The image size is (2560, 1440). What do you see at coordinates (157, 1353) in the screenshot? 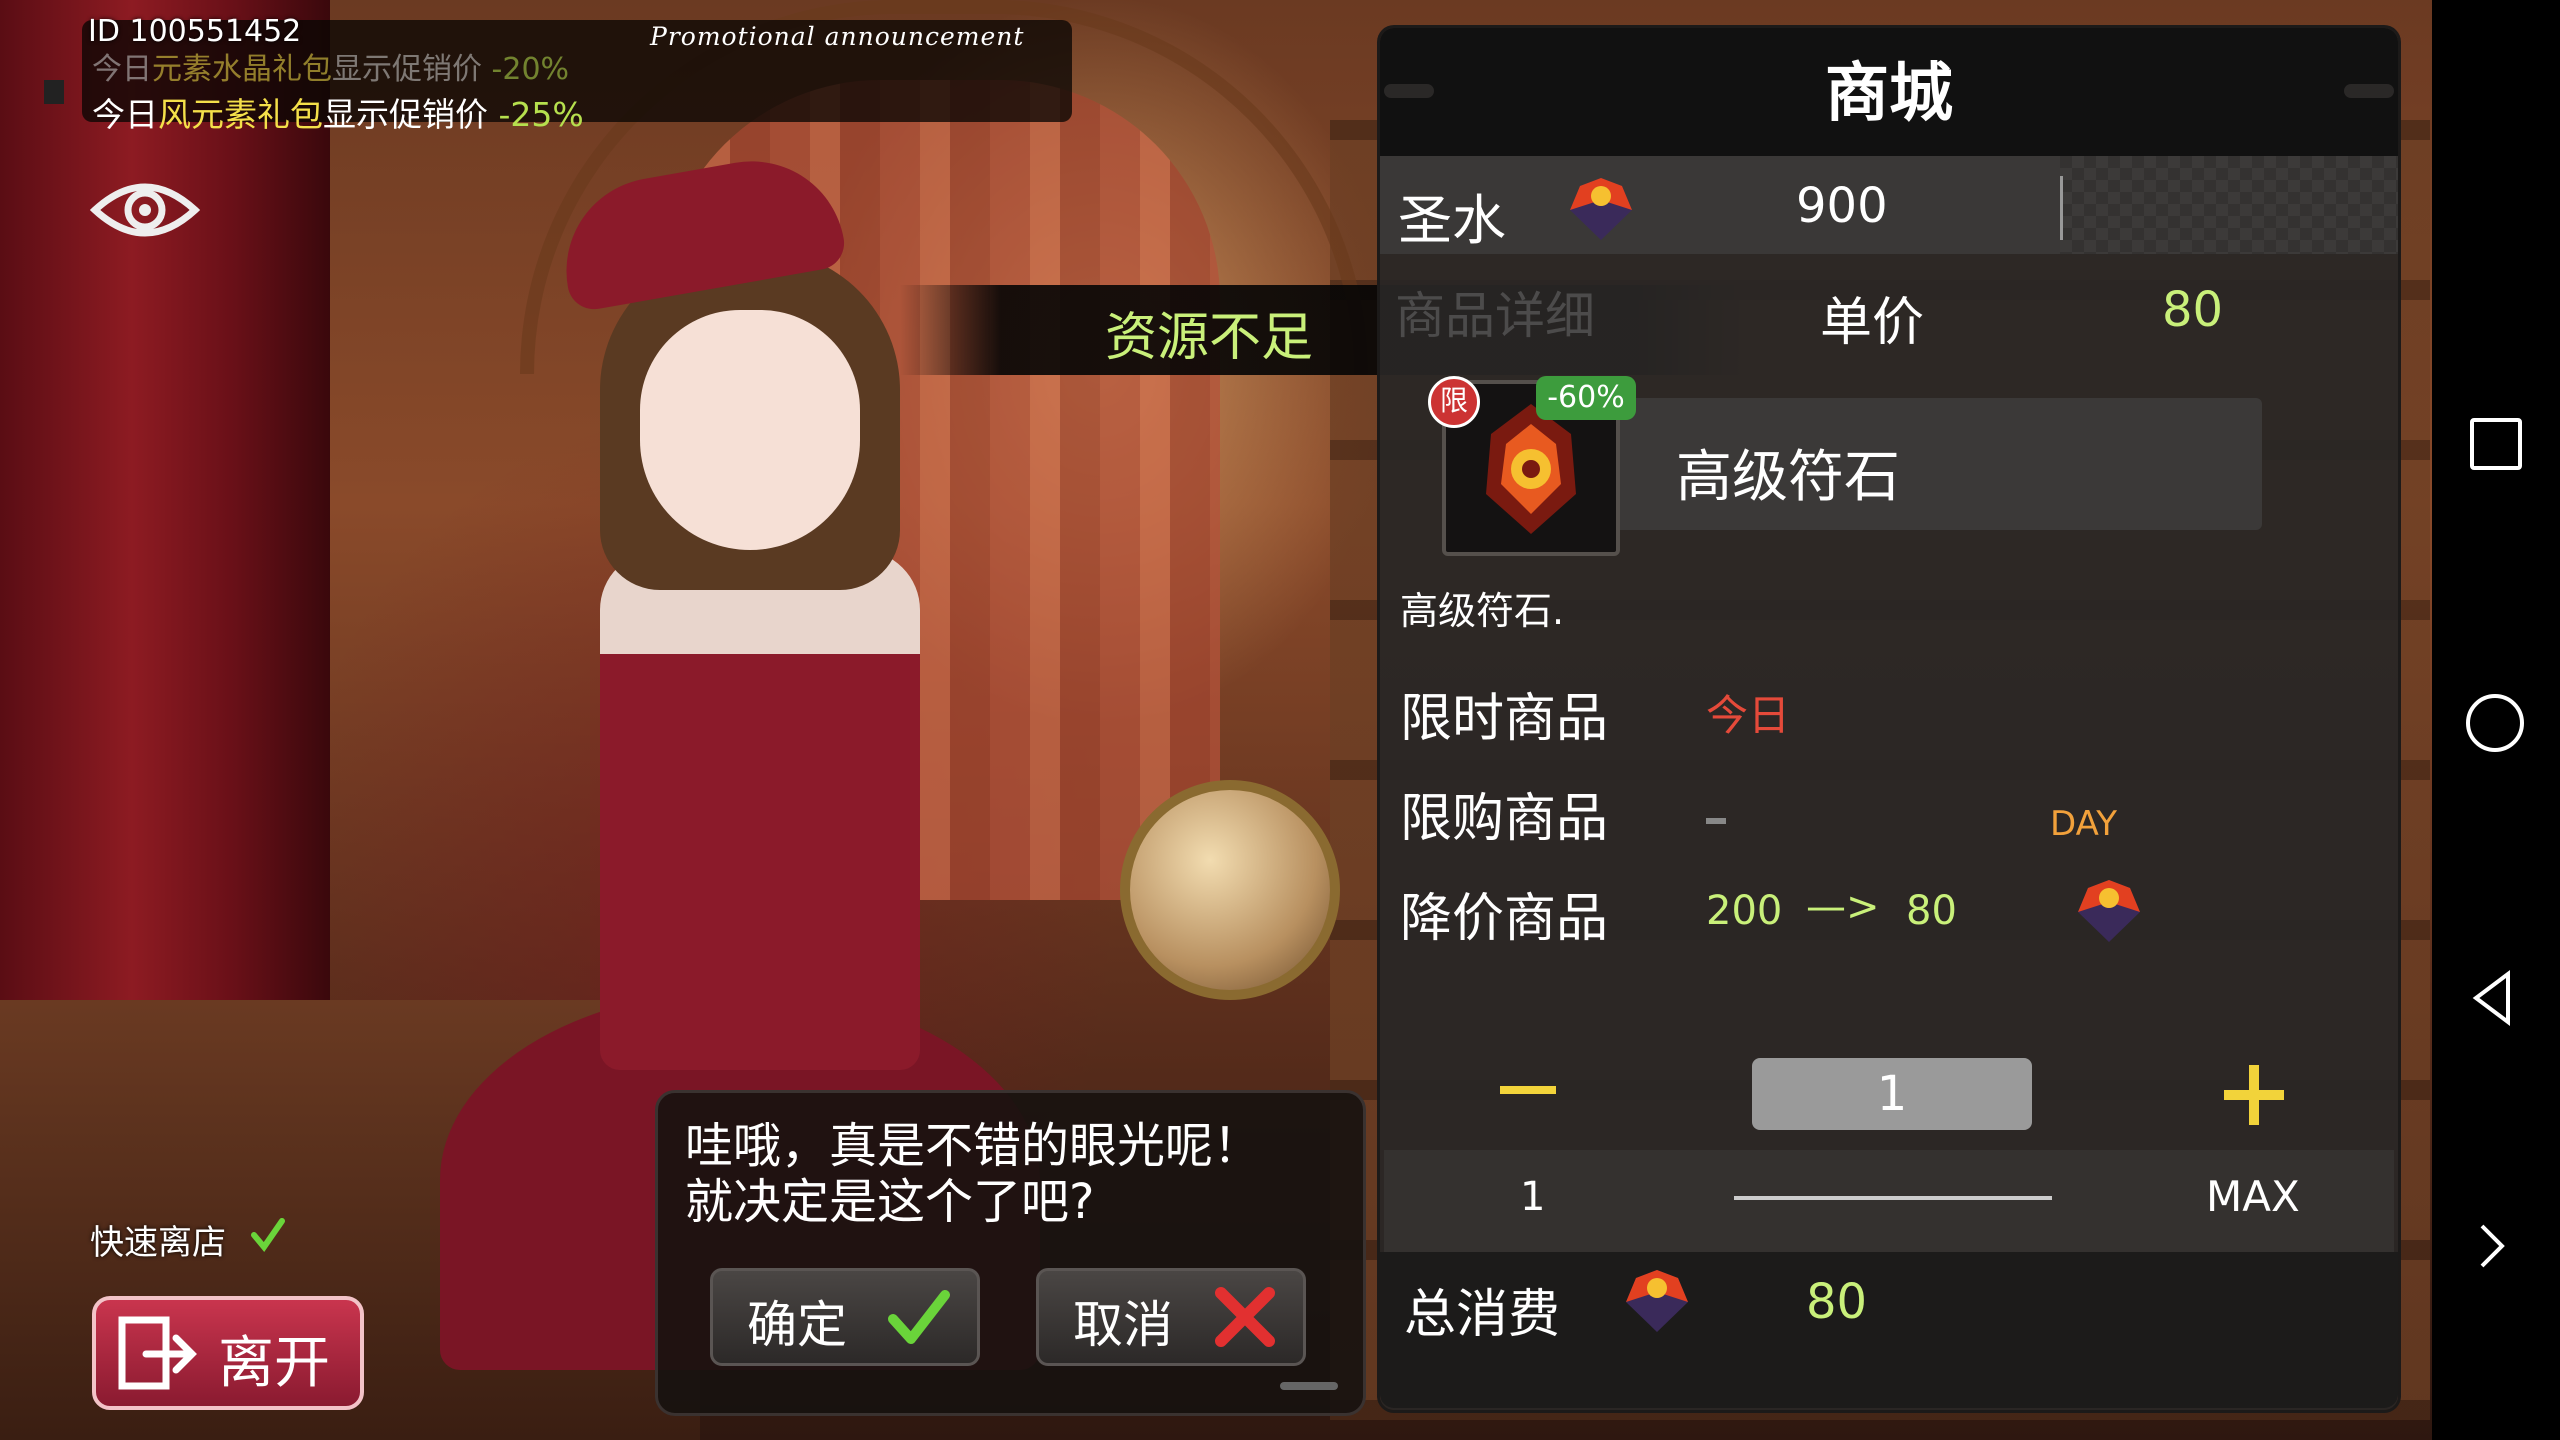
I see `exit-door-icon` at bounding box center [157, 1353].